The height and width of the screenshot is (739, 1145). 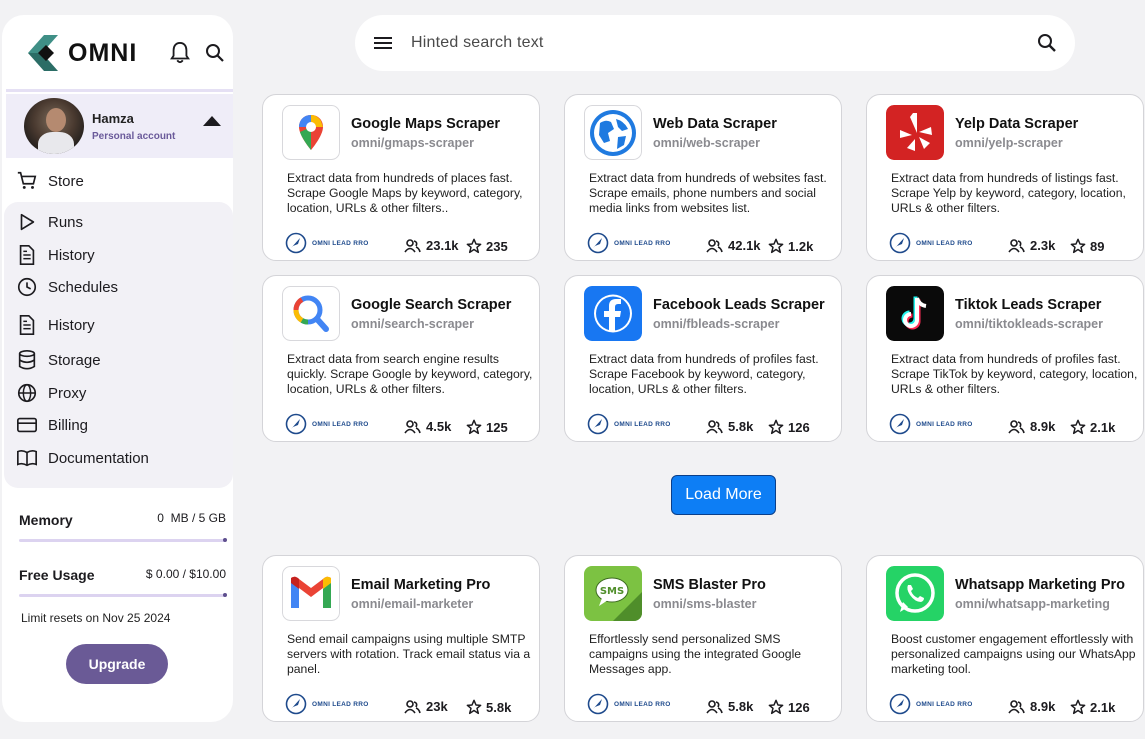 What do you see at coordinates (103, 52) in the screenshot?
I see `brand-name: OMNI` at bounding box center [103, 52].